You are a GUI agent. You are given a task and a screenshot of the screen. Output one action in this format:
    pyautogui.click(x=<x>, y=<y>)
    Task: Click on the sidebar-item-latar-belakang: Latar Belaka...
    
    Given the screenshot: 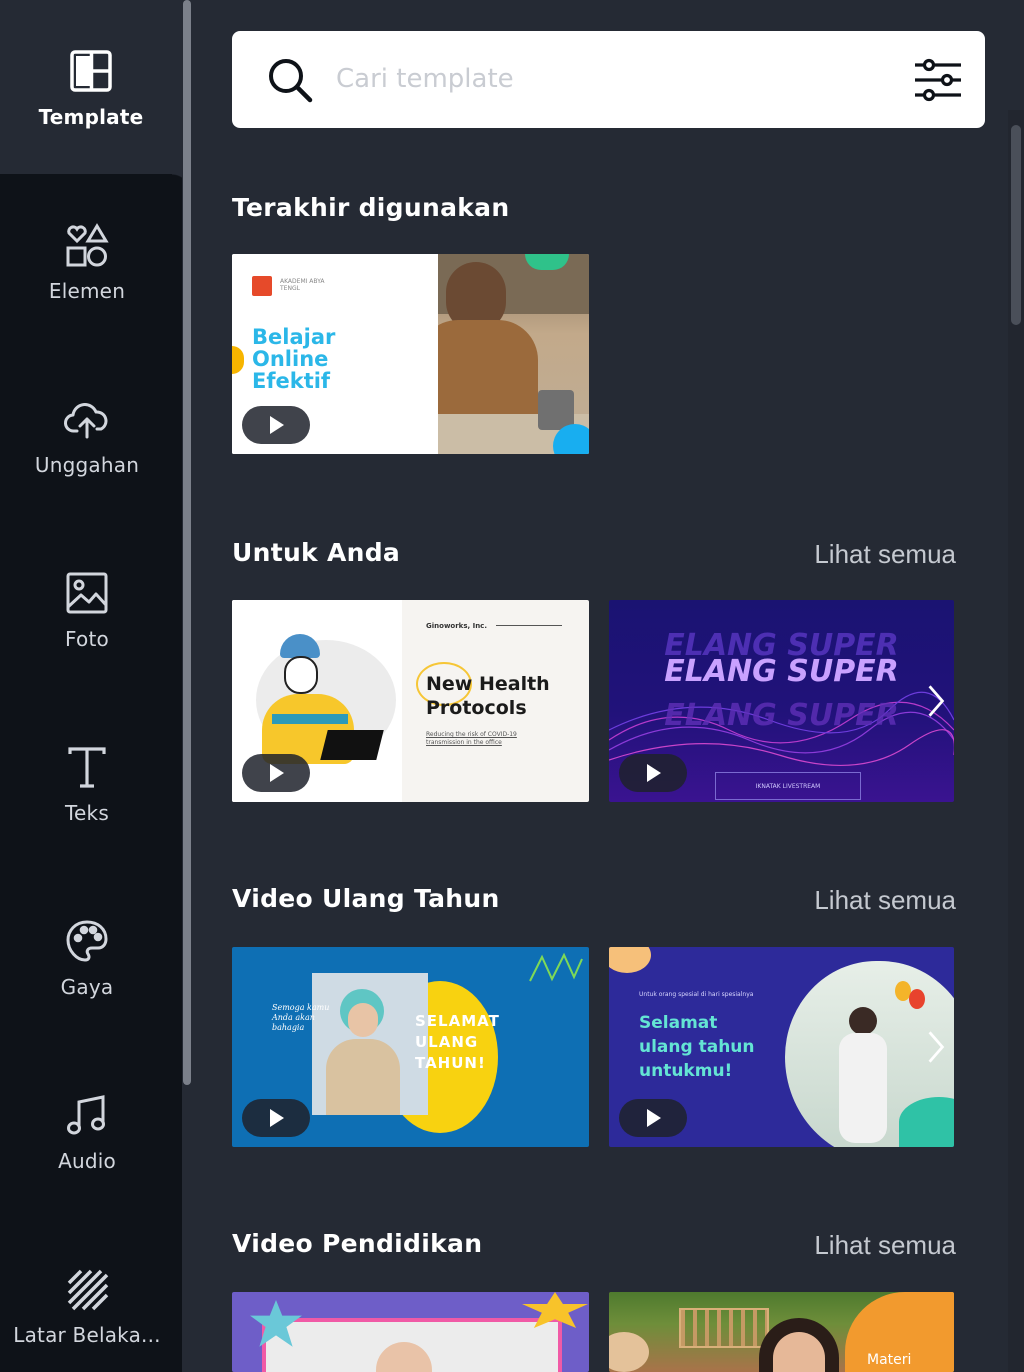 What is the action you would take?
    pyautogui.click(x=87, y=1295)
    